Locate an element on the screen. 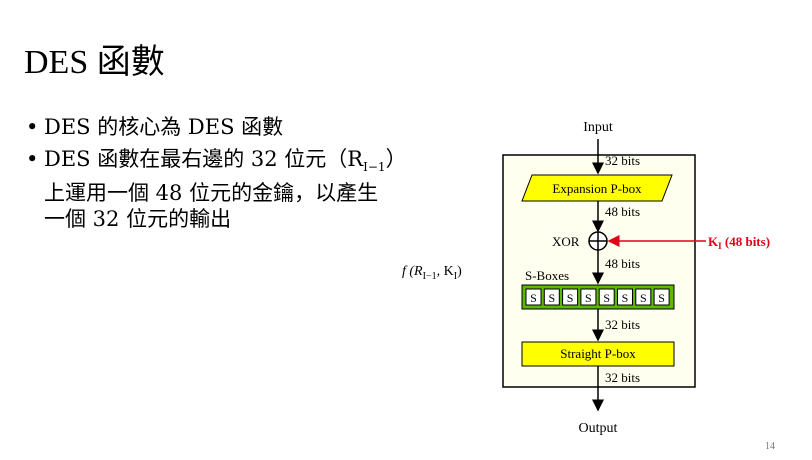 Image resolution: width=812 pixels, height=460 pixels. sboxes-label: S-Boxes is located at coordinates (547, 275).